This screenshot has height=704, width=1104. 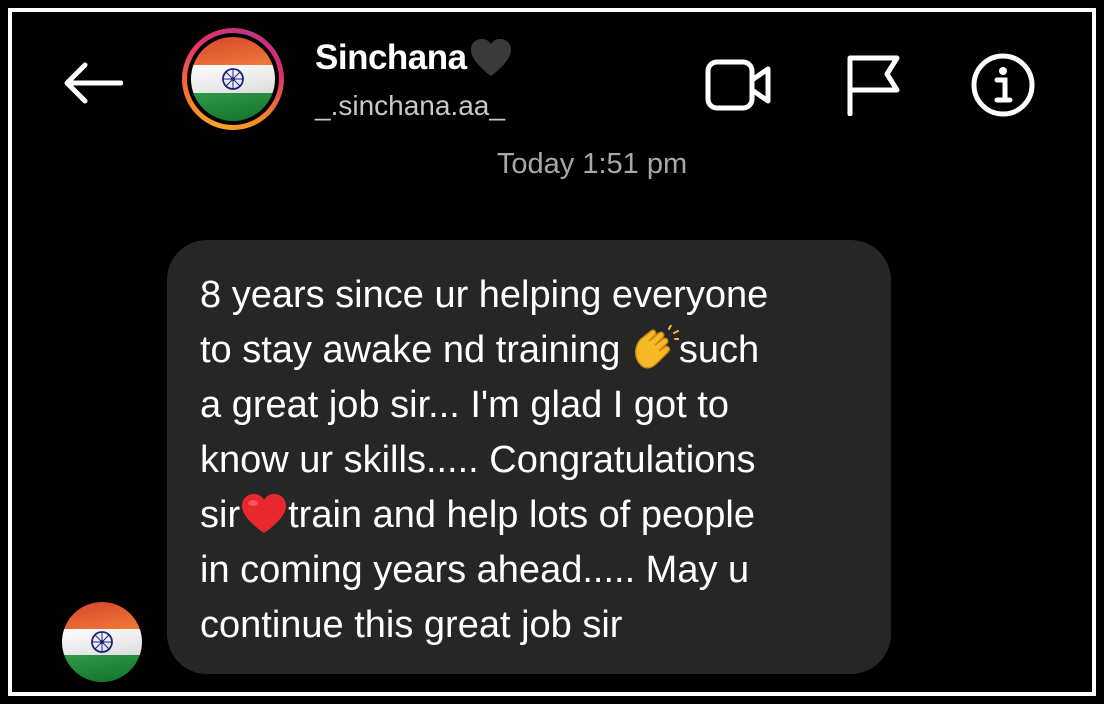 What do you see at coordinates (719, 350) in the screenshot?
I see `message-line: such` at bounding box center [719, 350].